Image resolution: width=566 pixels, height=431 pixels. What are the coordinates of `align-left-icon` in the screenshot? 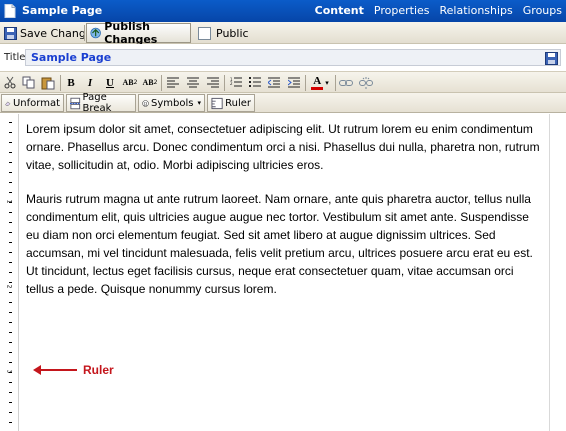 It's located at (173, 82).